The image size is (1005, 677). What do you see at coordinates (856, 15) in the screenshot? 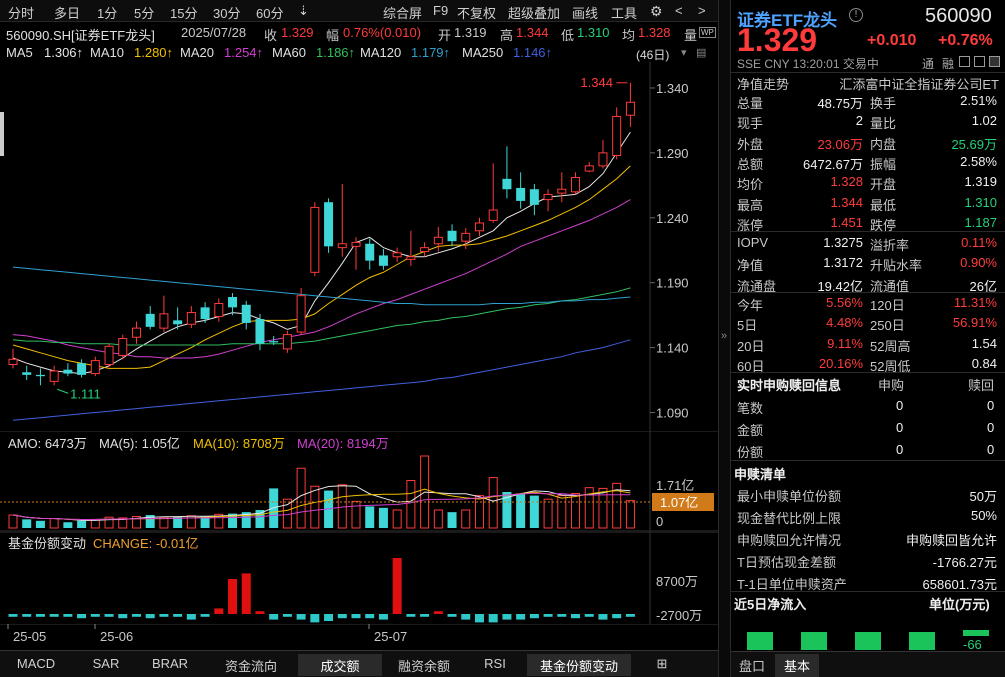
I see `info-icon: !` at bounding box center [856, 15].